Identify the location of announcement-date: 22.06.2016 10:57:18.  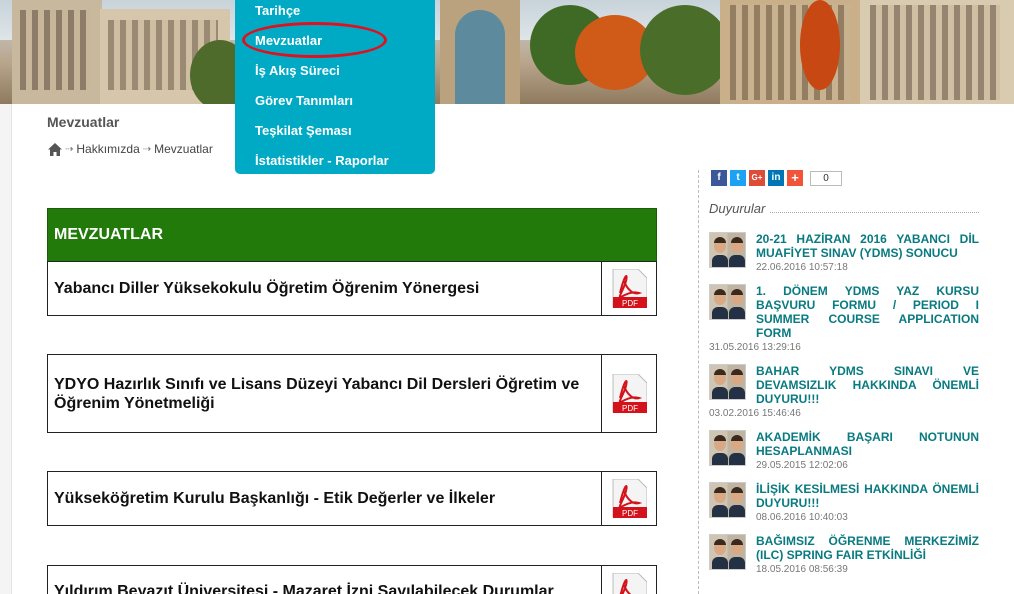
(802, 267).